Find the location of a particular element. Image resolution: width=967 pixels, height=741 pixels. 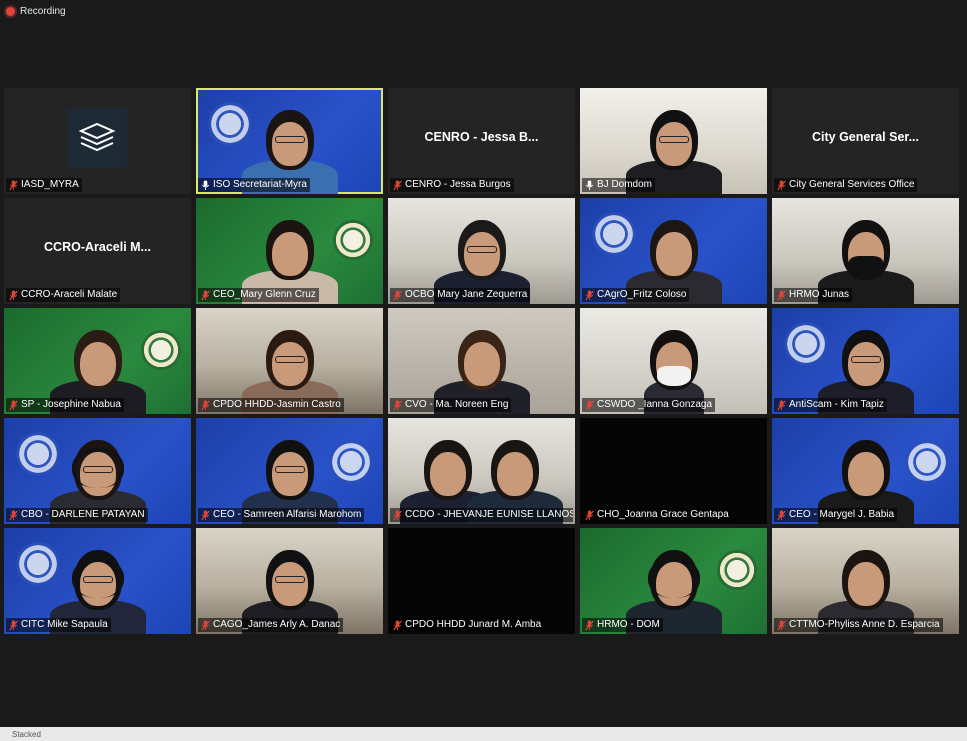

participant-tile: CENRO - Jessa B... CENRO - Jessa Burgos is located at coordinates (481, 141).